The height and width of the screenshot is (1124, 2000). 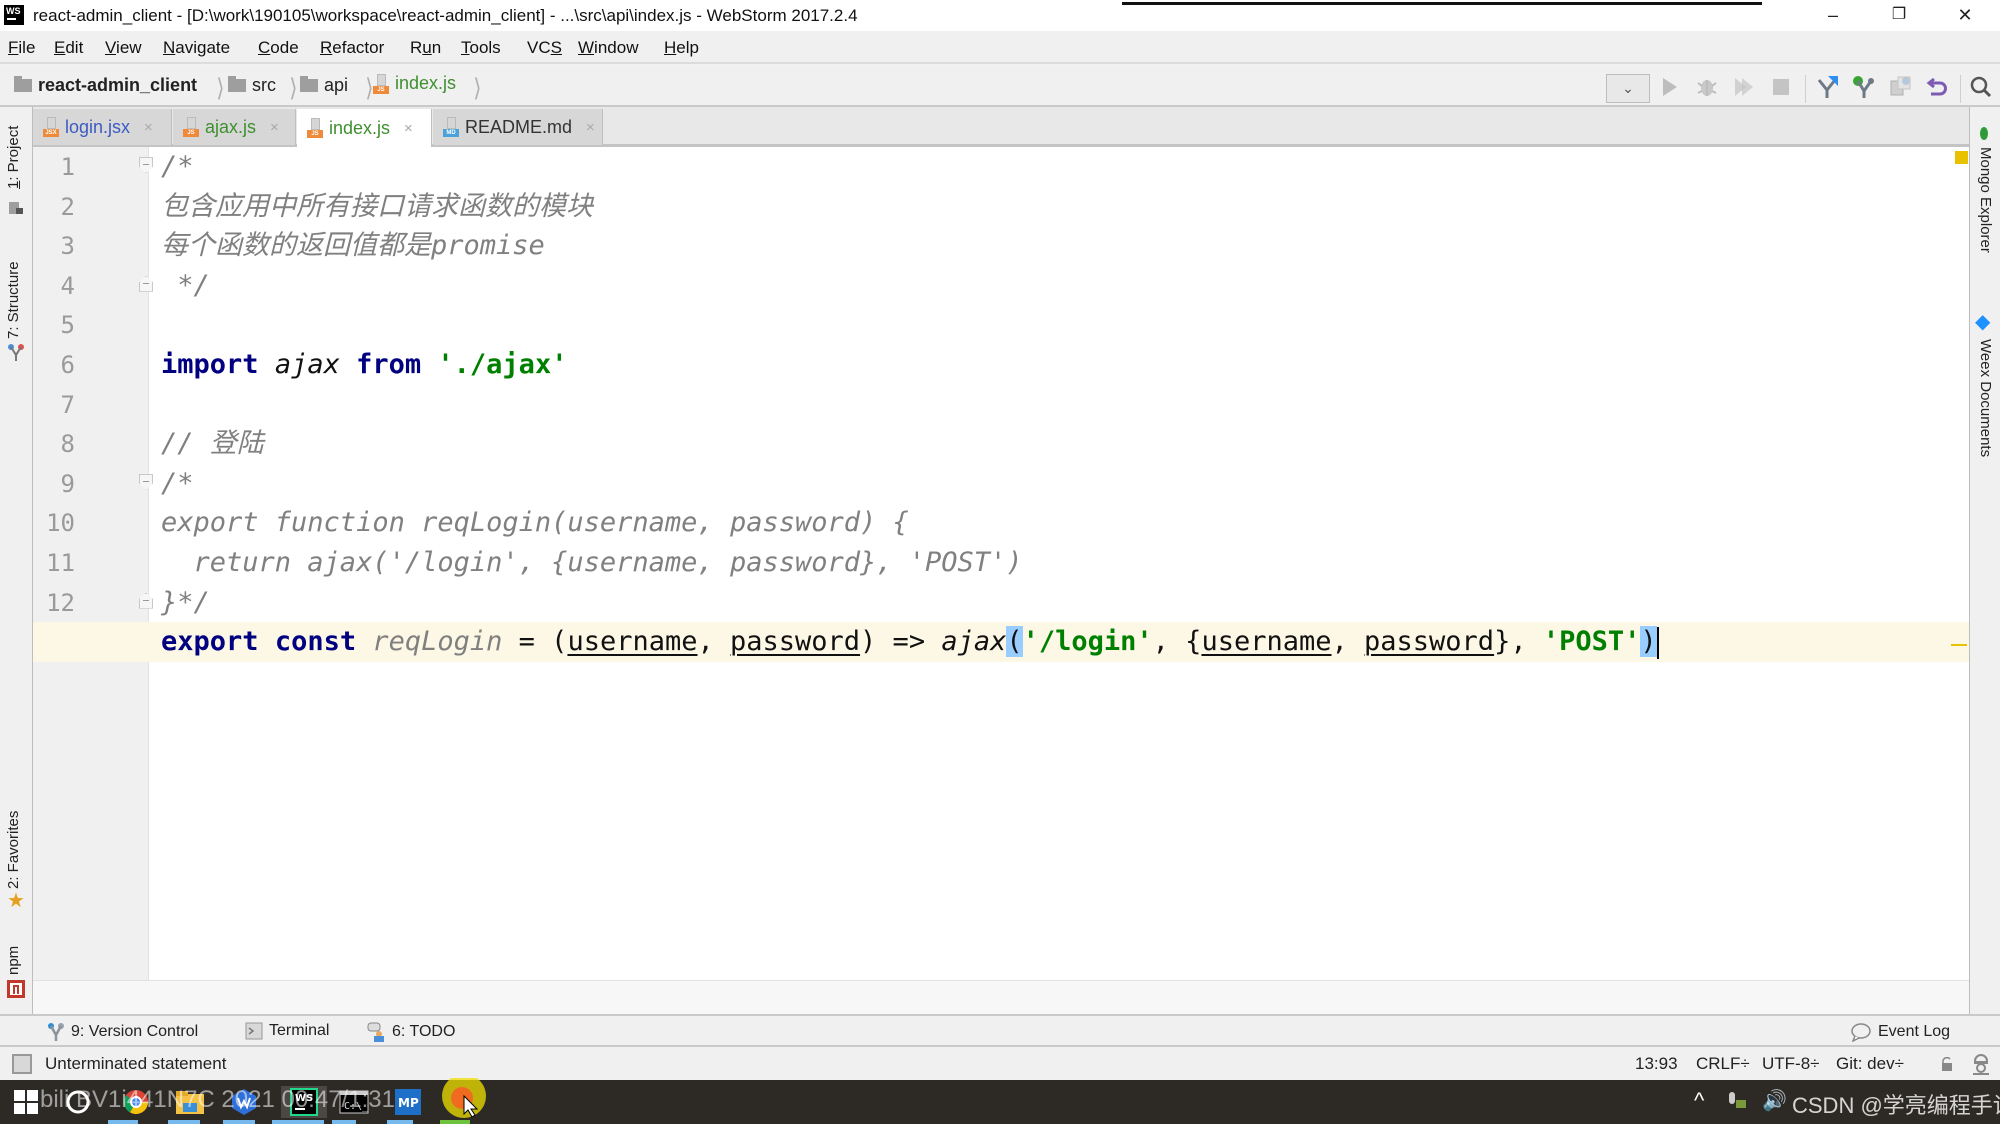 What do you see at coordinates (26, 1102) in the screenshot?
I see `windows-start-icon` at bounding box center [26, 1102].